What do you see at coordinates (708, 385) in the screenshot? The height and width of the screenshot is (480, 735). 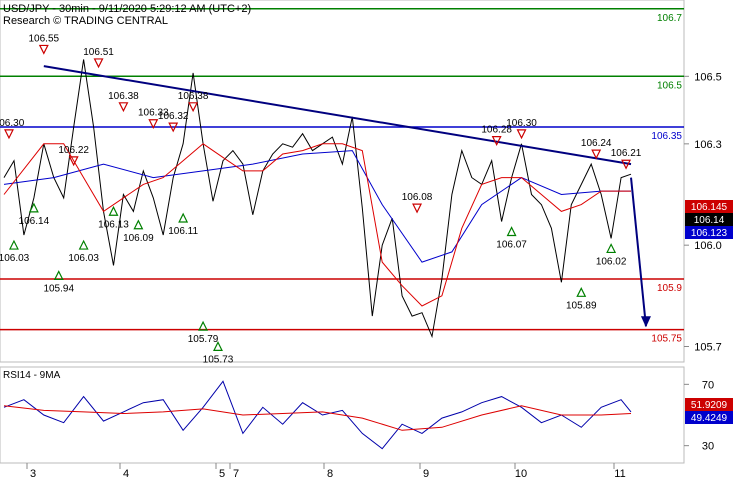 I see `rsi-y-tick-label: 70` at bounding box center [708, 385].